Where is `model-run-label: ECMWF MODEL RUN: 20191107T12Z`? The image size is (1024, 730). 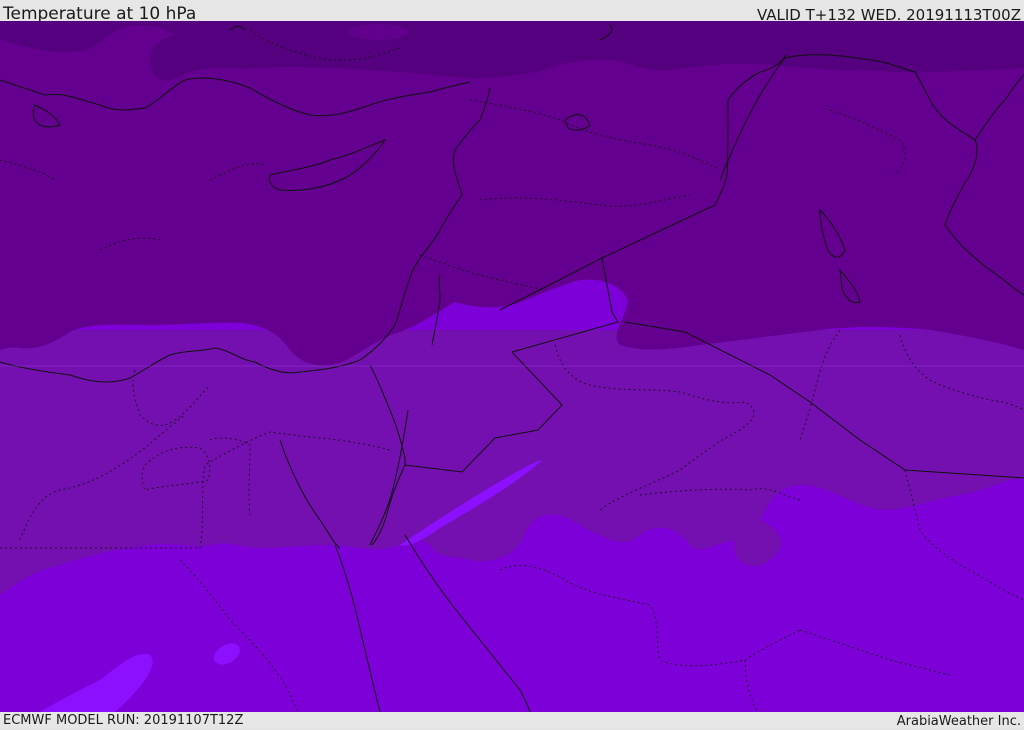 model-run-label: ECMWF MODEL RUN: 20191107T12Z is located at coordinates (123, 720).